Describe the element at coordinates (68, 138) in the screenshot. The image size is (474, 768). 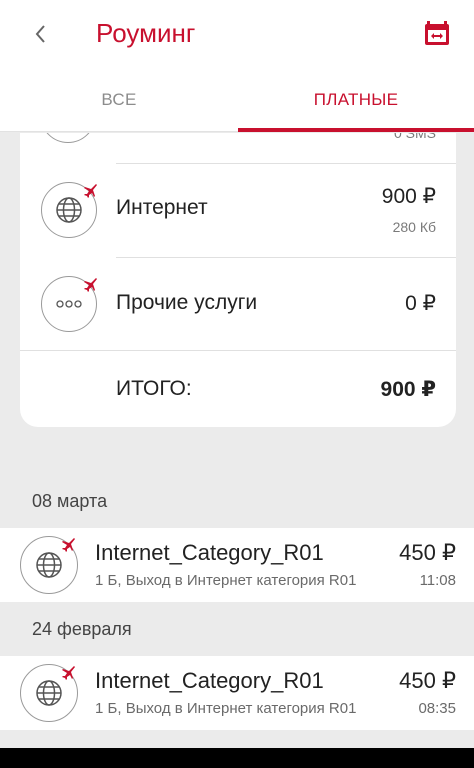
I see `sms-service-icon` at that location.